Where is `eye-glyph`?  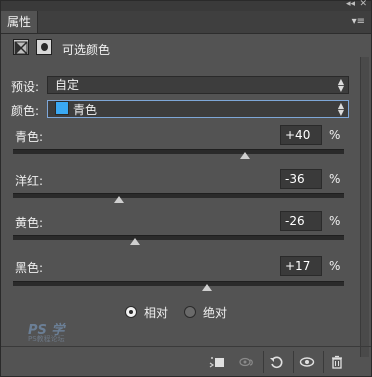 eye-glyph is located at coordinates (307, 362).